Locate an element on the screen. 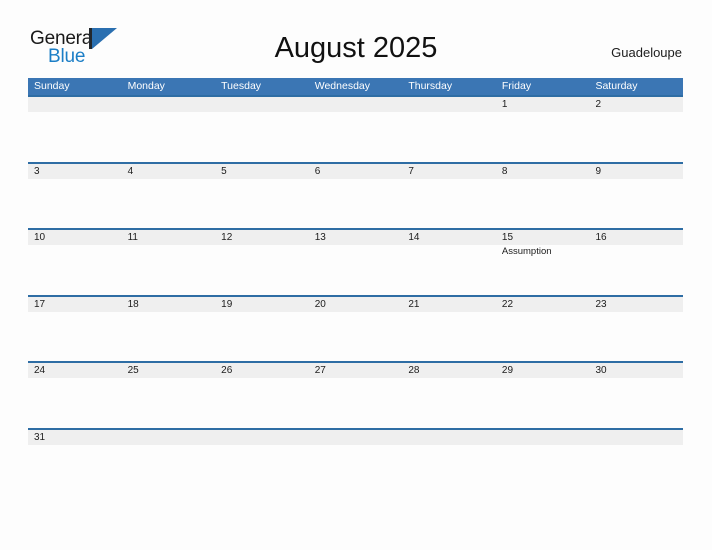 This screenshot has height=550, width=712. day-number: 14 is located at coordinates (414, 237).